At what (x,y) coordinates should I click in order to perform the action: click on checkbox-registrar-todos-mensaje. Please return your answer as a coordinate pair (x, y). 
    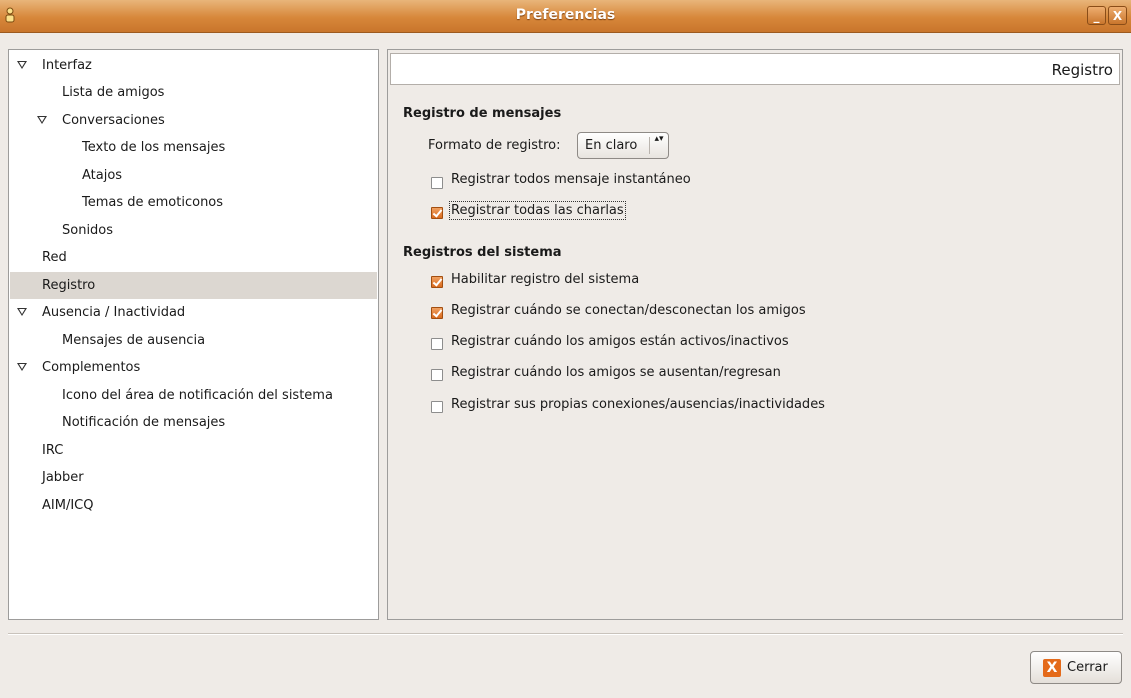
    Looking at the image, I should click on (437, 183).